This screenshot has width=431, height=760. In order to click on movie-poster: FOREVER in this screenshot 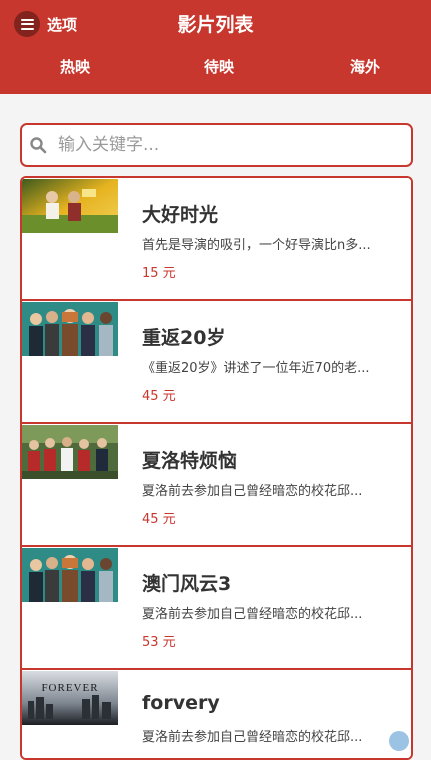, I will do `click(70, 698)`.